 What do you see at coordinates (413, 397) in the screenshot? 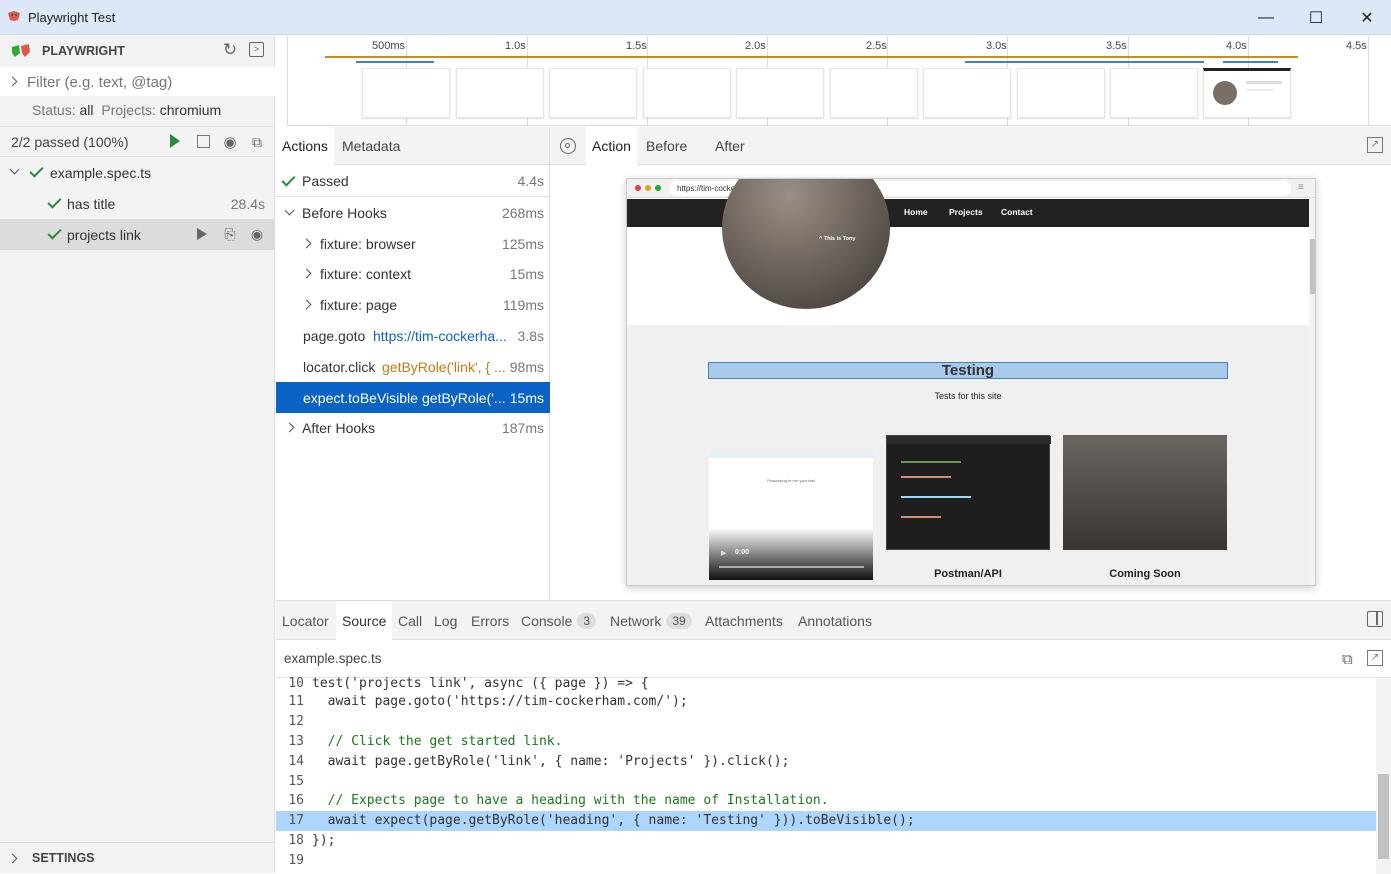
I see `action-row-expect-selected: expect.toBeVisible getByRole('... 15ms` at bounding box center [413, 397].